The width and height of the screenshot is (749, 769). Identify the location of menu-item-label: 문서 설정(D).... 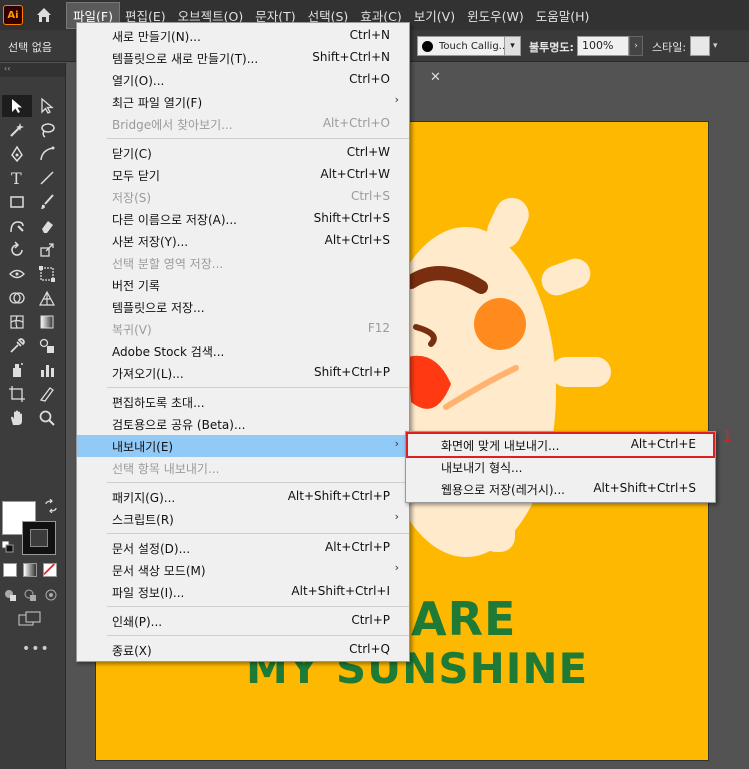
(151, 549).